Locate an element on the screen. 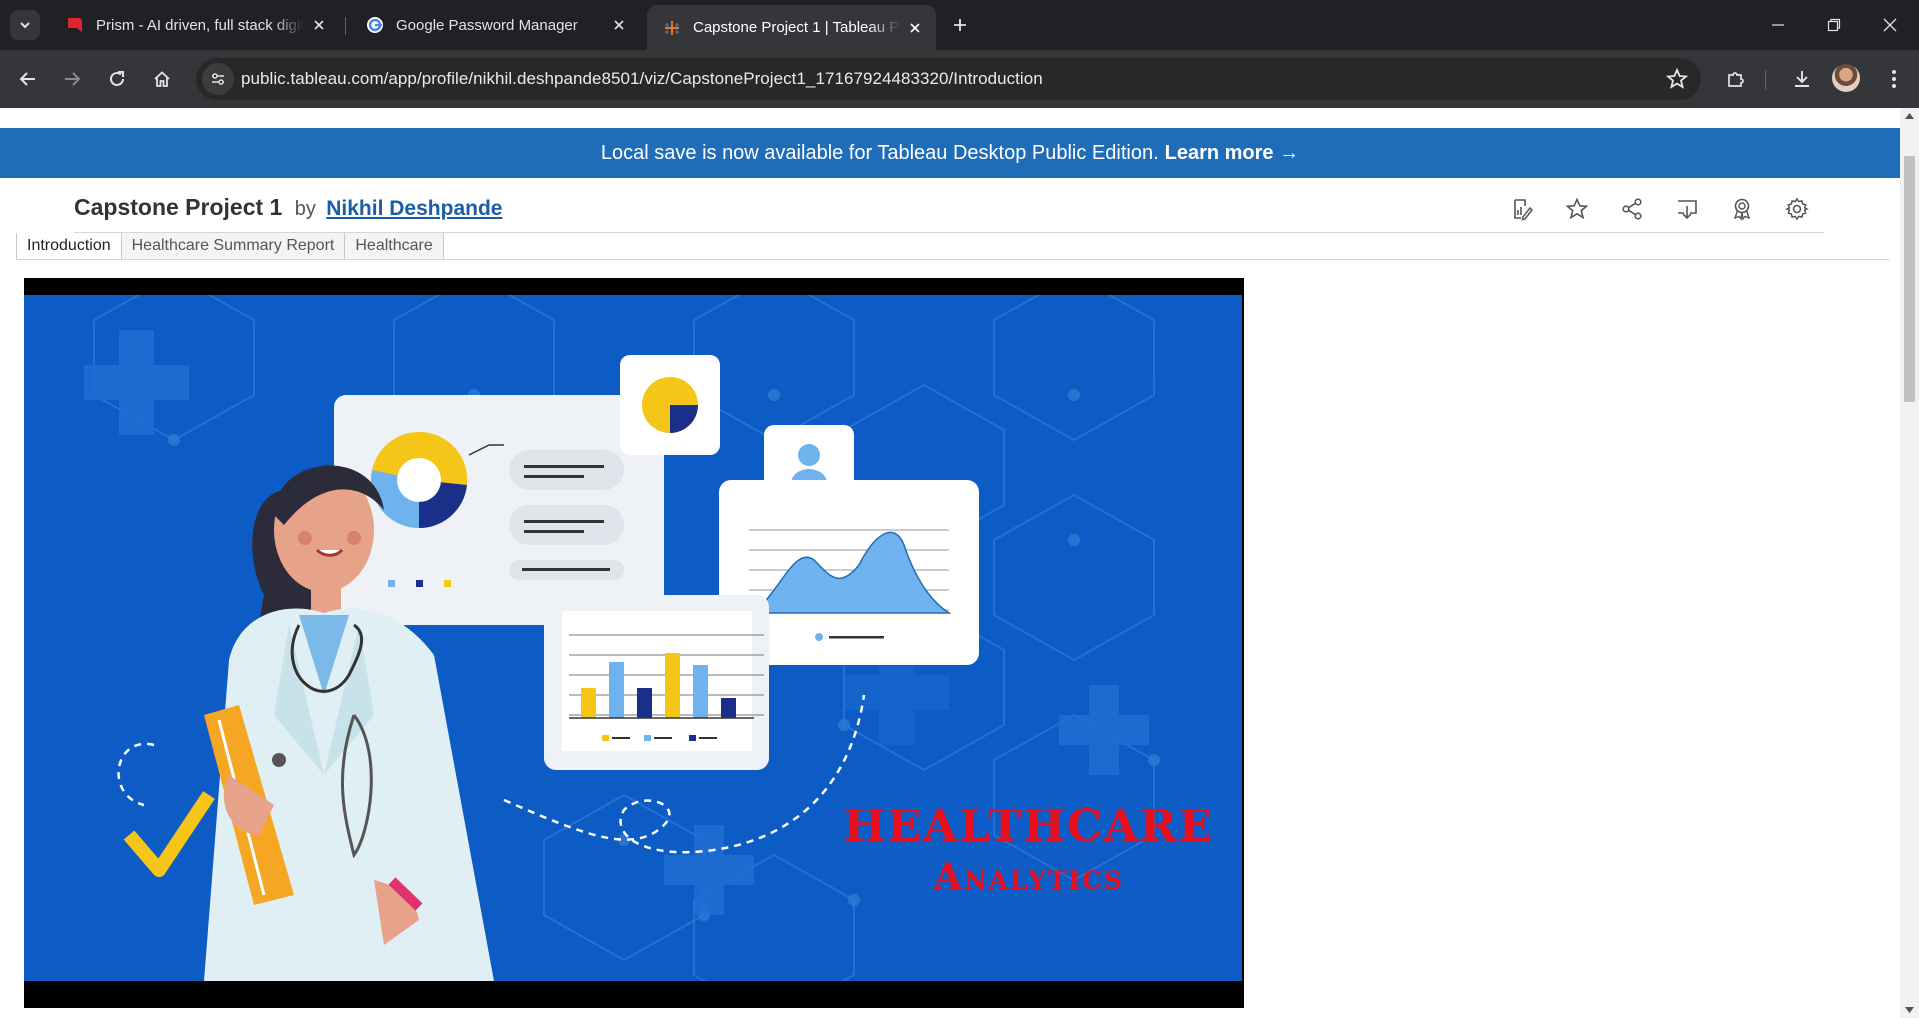 The image size is (1919, 1018). scrollbar-thumb is located at coordinates (1909, 279).